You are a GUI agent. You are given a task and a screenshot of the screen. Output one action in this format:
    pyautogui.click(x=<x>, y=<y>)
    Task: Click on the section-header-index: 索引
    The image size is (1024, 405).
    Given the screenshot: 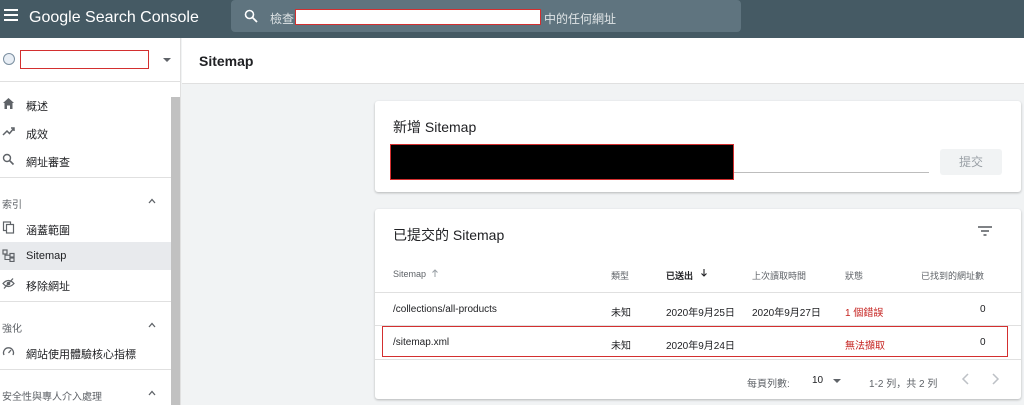 What is the action you would take?
    pyautogui.click(x=85, y=201)
    